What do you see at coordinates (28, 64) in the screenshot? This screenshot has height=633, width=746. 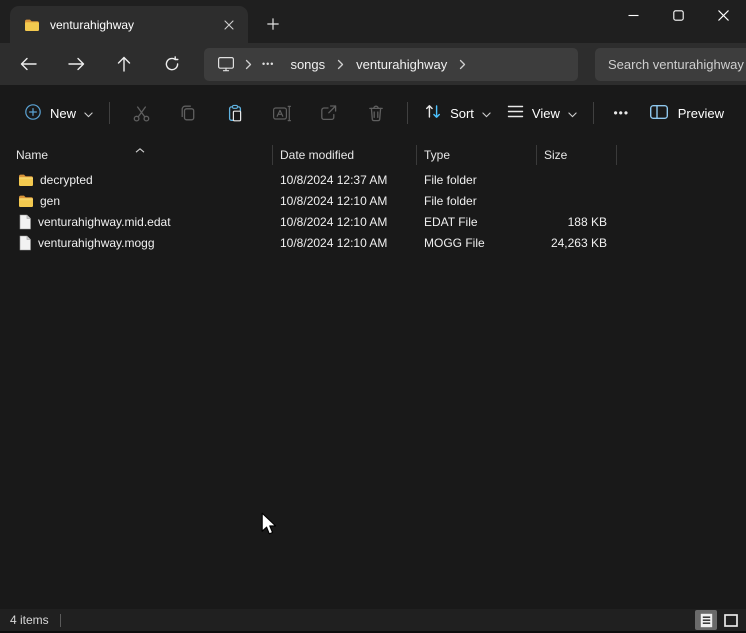 I see `back-icon` at bounding box center [28, 64].